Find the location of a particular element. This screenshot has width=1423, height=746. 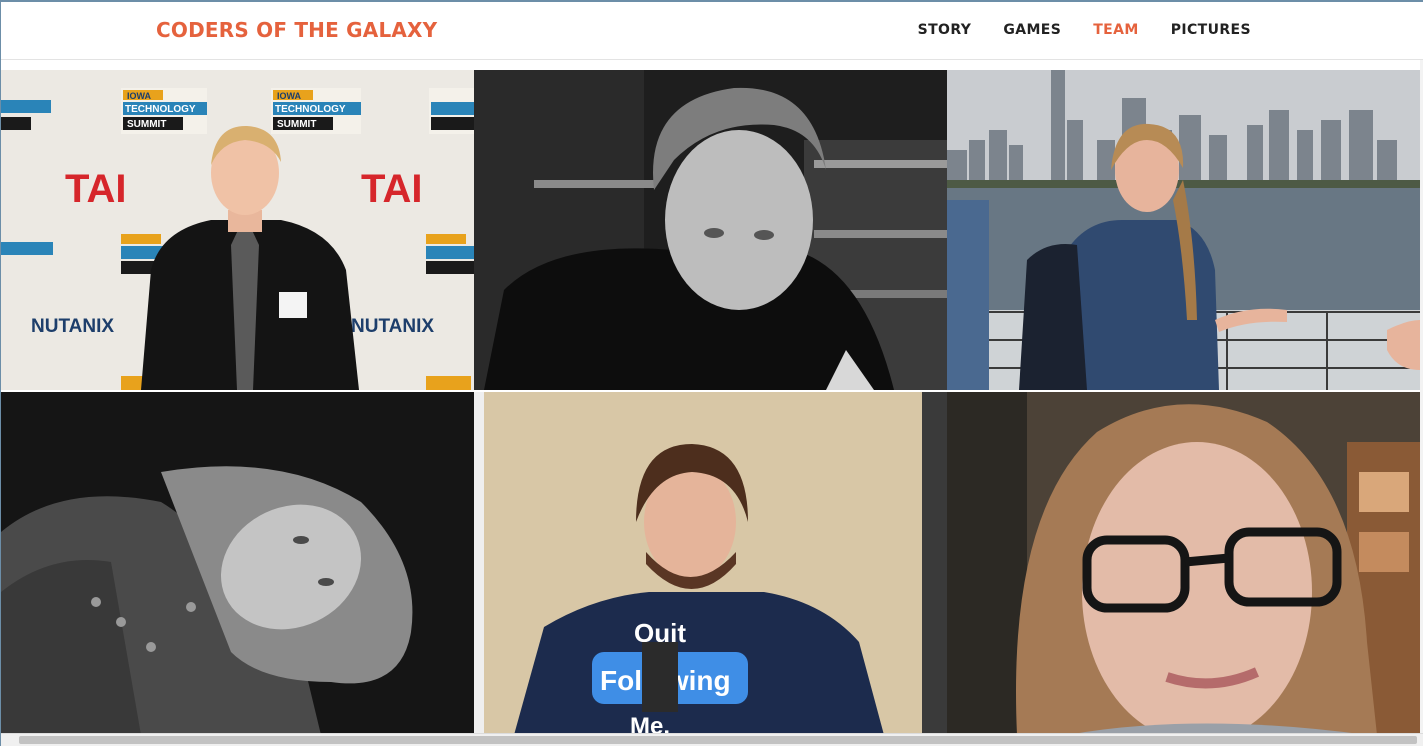

tai-logo-left: TAI is located at coordinates (95, 189).